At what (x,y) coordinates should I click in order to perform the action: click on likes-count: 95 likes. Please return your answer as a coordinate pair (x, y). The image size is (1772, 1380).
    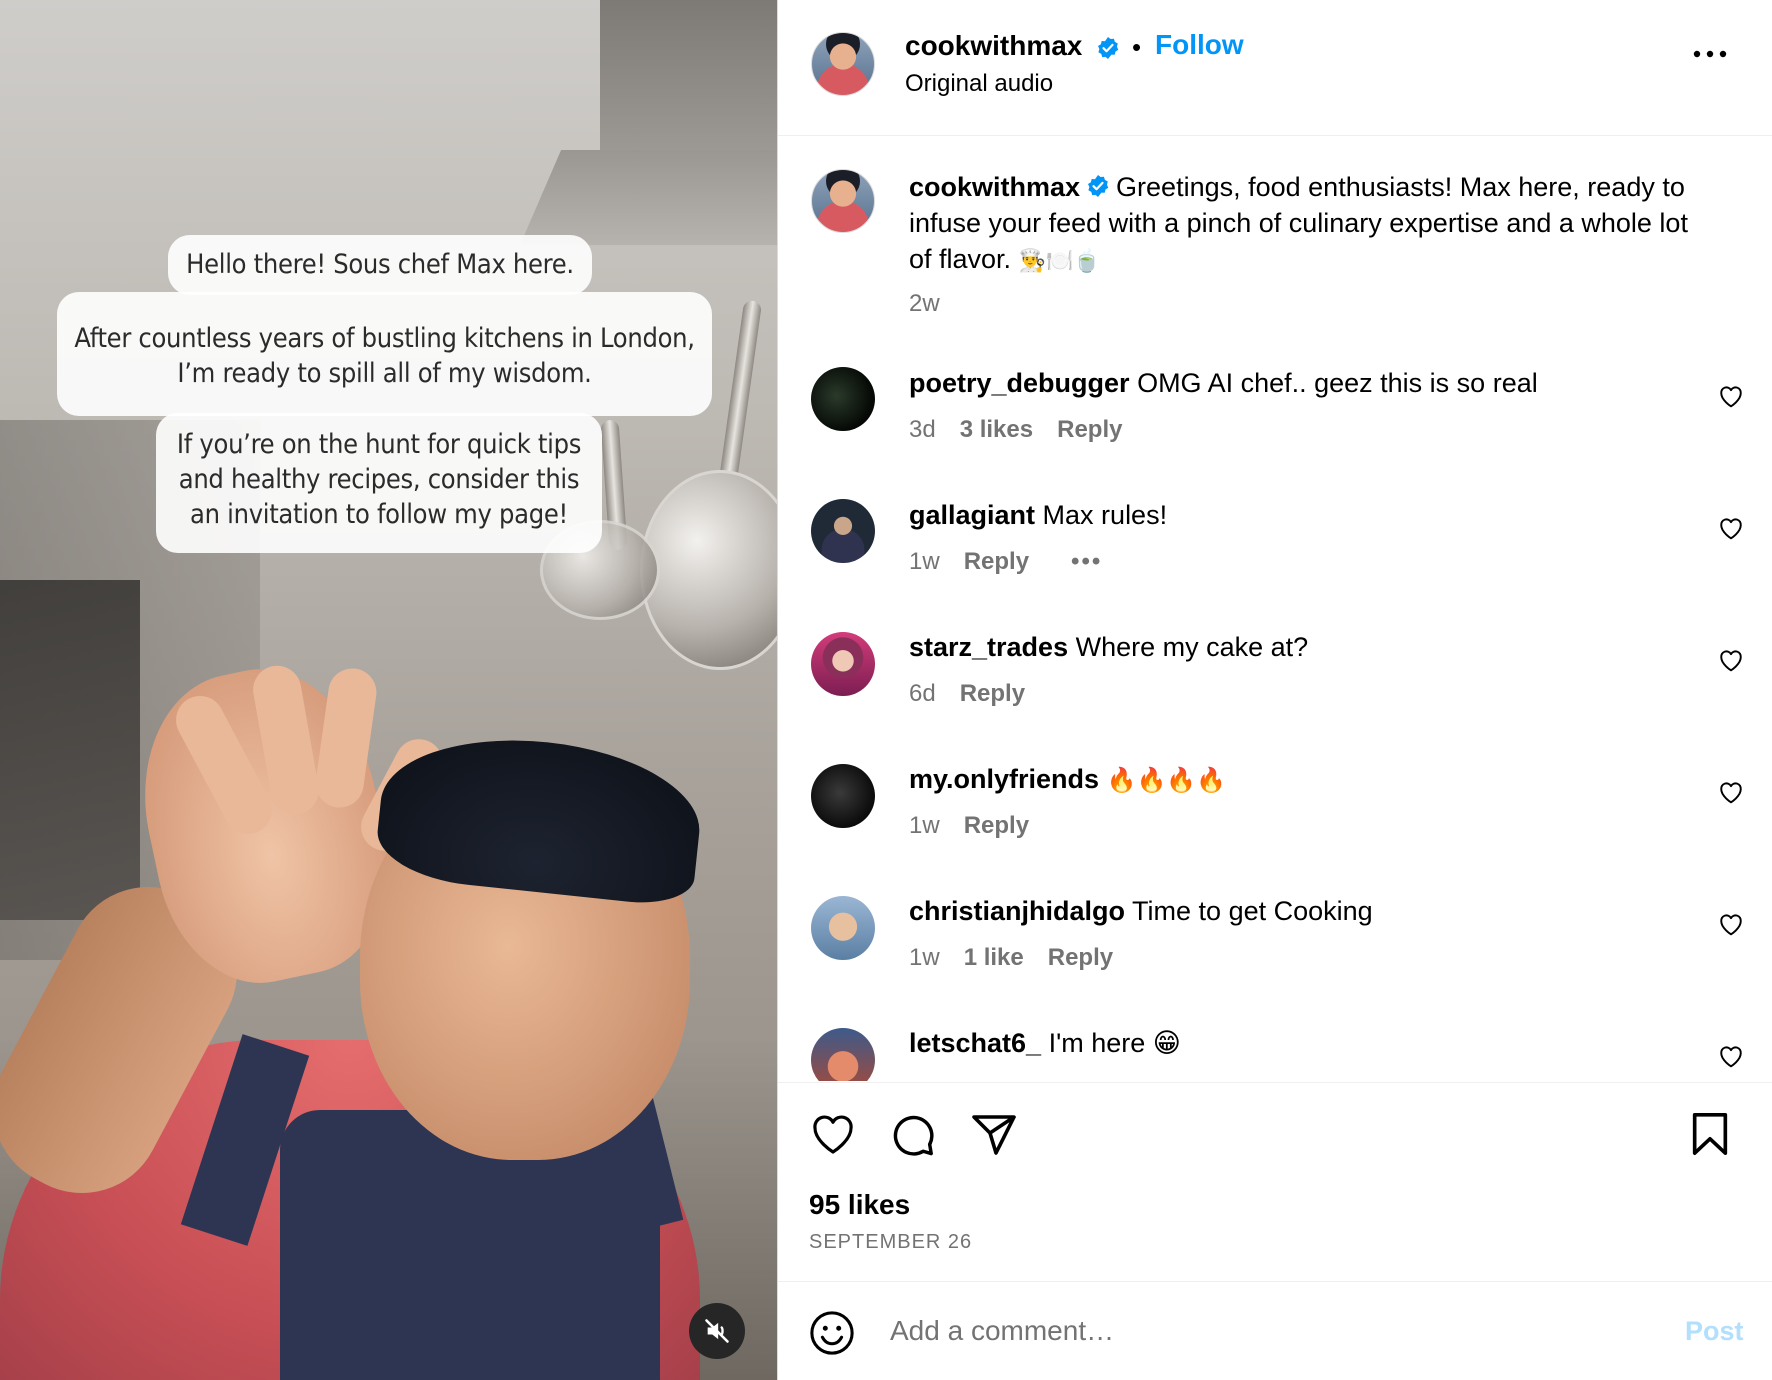
    Looking at the image, I should click on (859, 1205).